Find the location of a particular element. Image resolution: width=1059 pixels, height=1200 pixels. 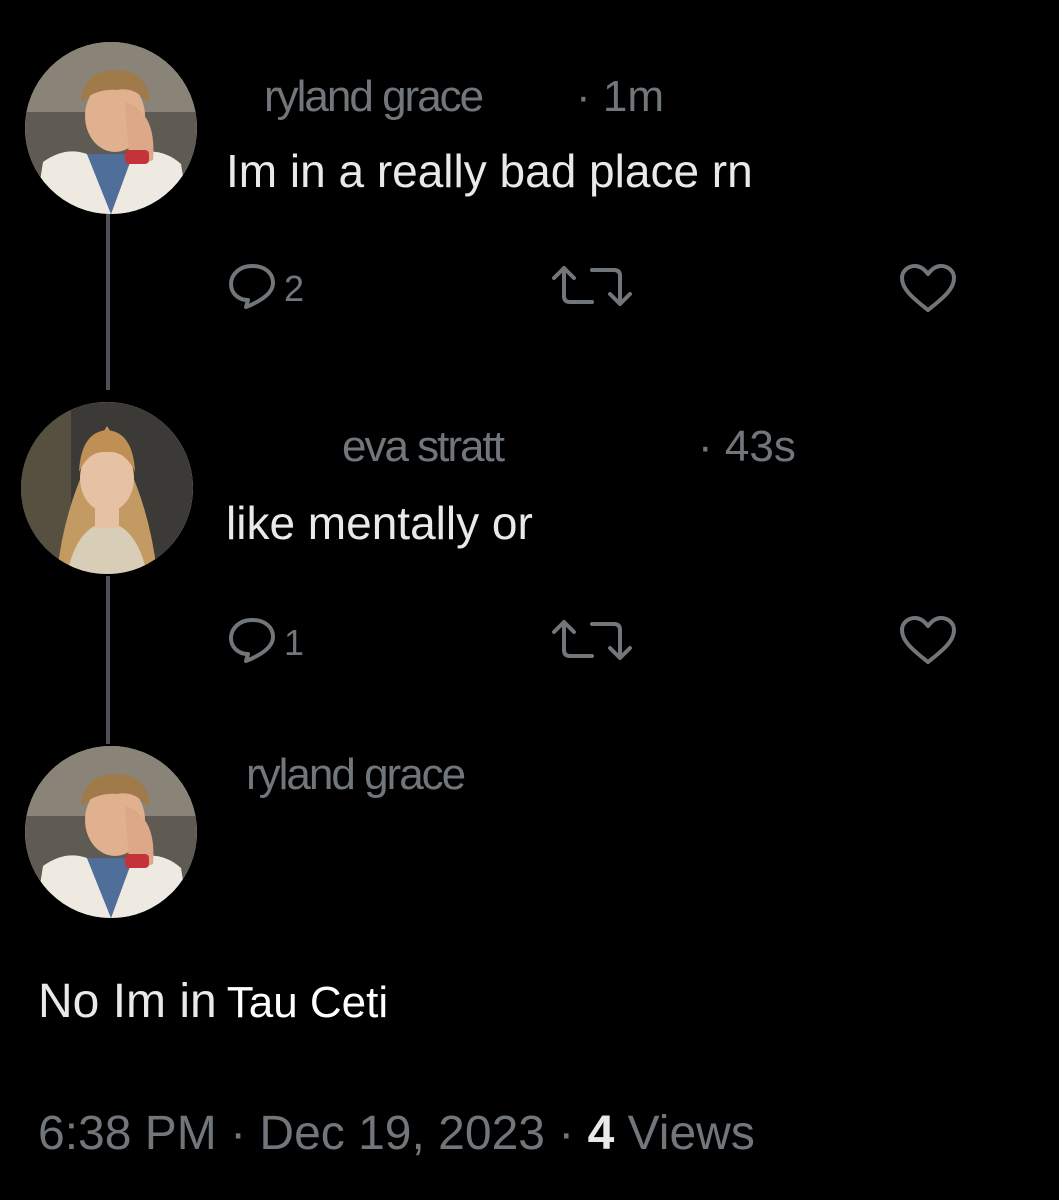

post-2-text: like mentally or is located at coordinates (379, 523).